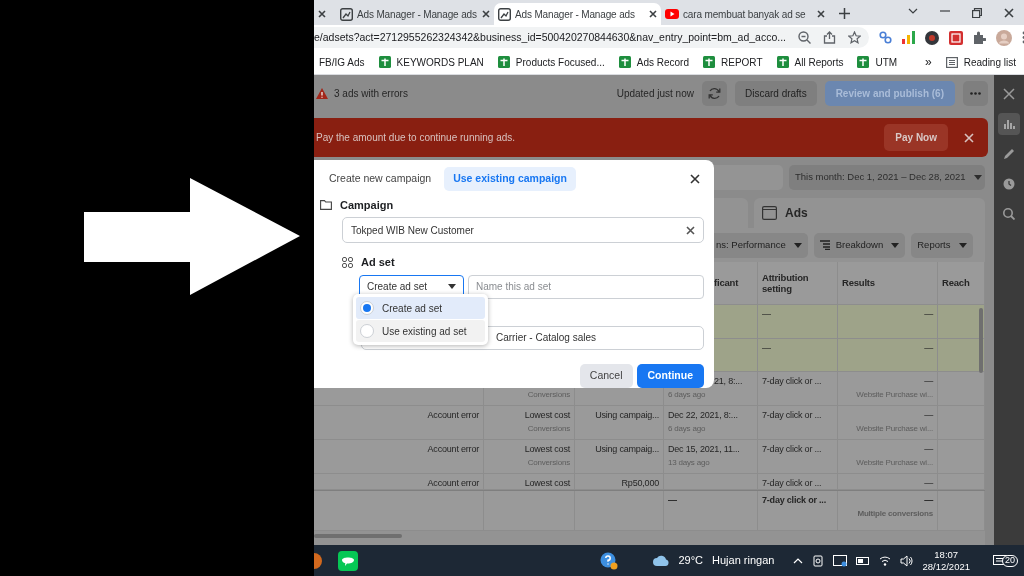 Image resolution: width=1024 pixels, height=576 pixels. I want to click on continue-button: Continue, so click(670, 375).